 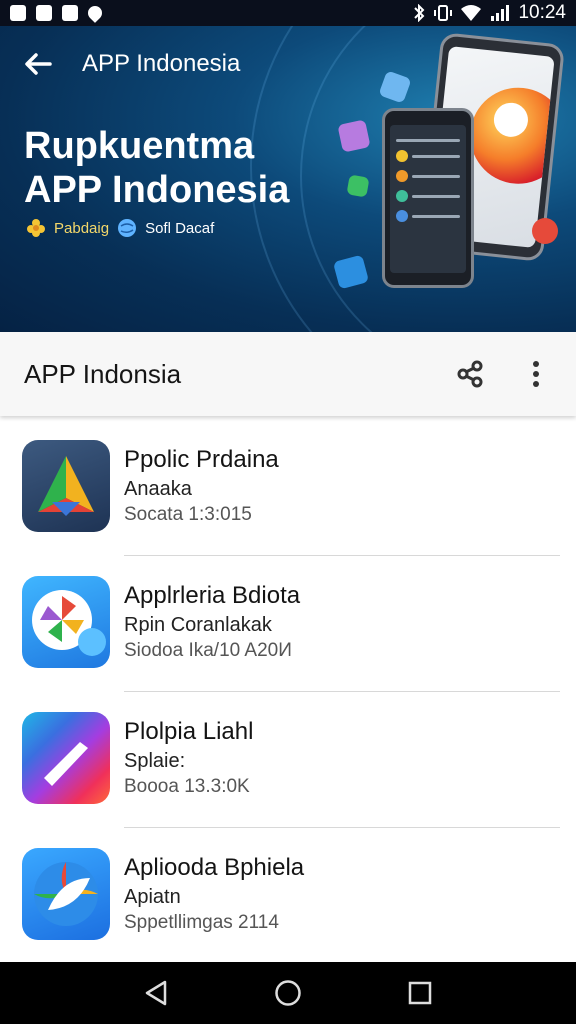 What do you see at coordinates (139, 146) in the screenshot?
I see `hero-title-line1: Rupkuentma` at bounding box center [139, 146].